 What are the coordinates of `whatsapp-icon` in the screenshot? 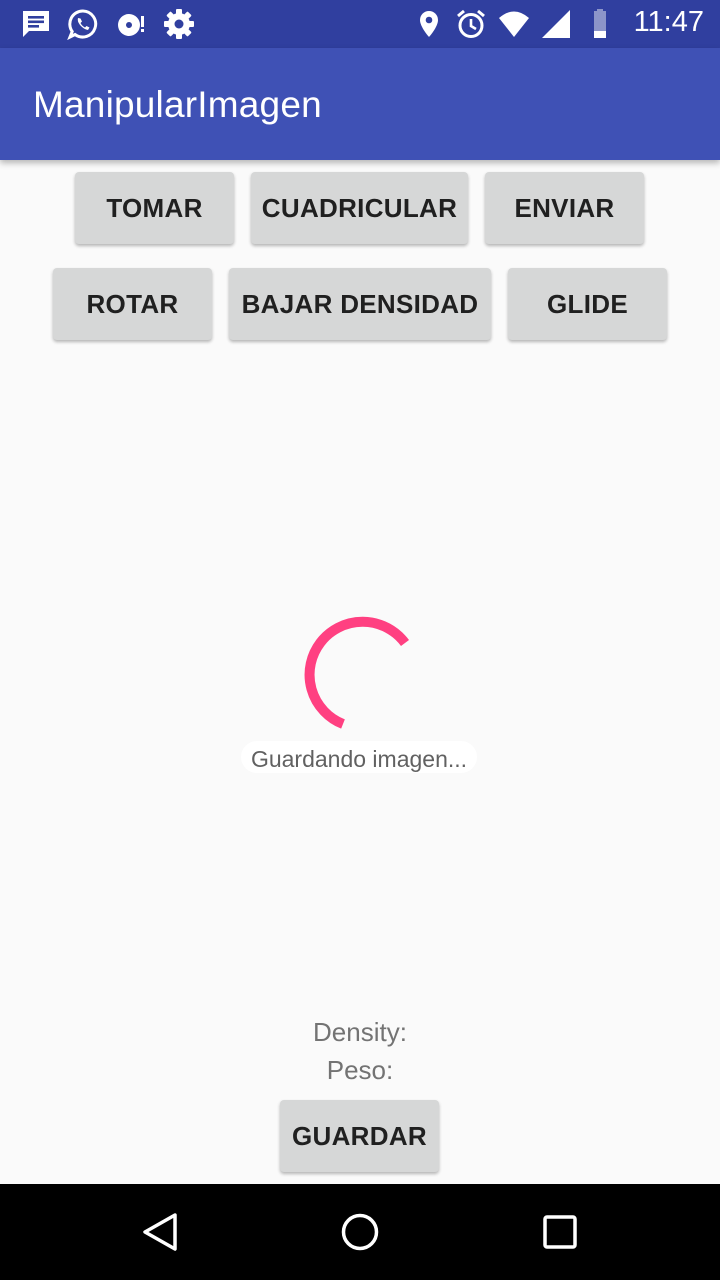 It's located at (82, 24).